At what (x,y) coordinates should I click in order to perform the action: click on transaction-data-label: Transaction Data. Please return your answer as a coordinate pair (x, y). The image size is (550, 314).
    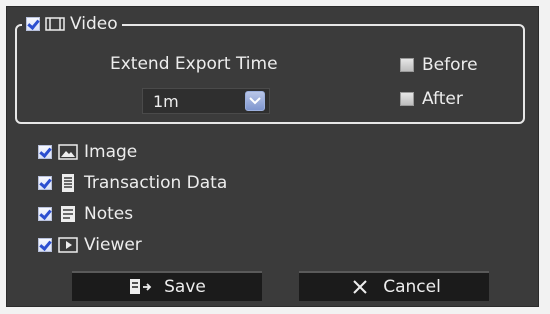
    Looking at the image, I should click on (156, 183).